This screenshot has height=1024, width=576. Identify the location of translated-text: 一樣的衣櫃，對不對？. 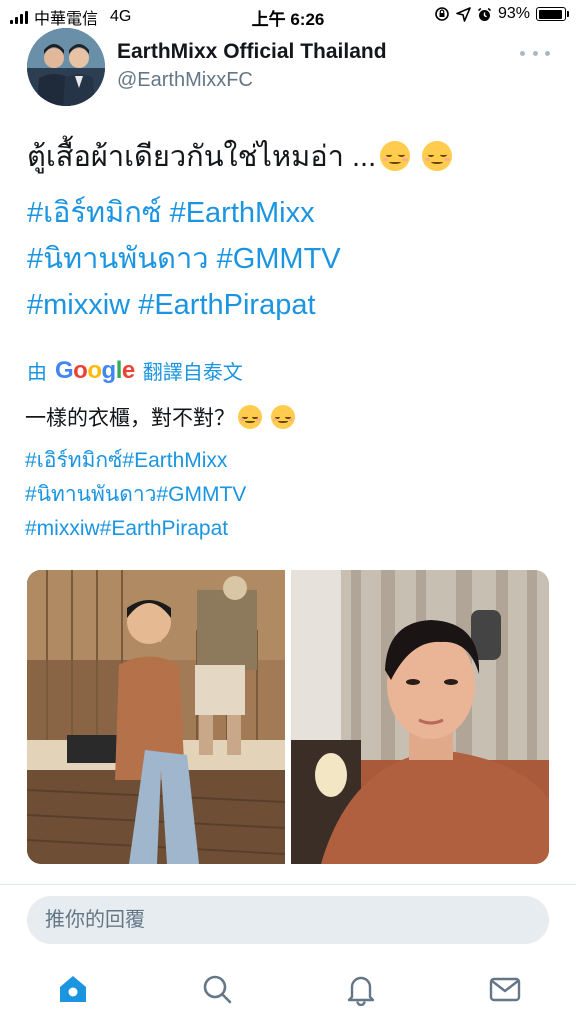
(130, 418).